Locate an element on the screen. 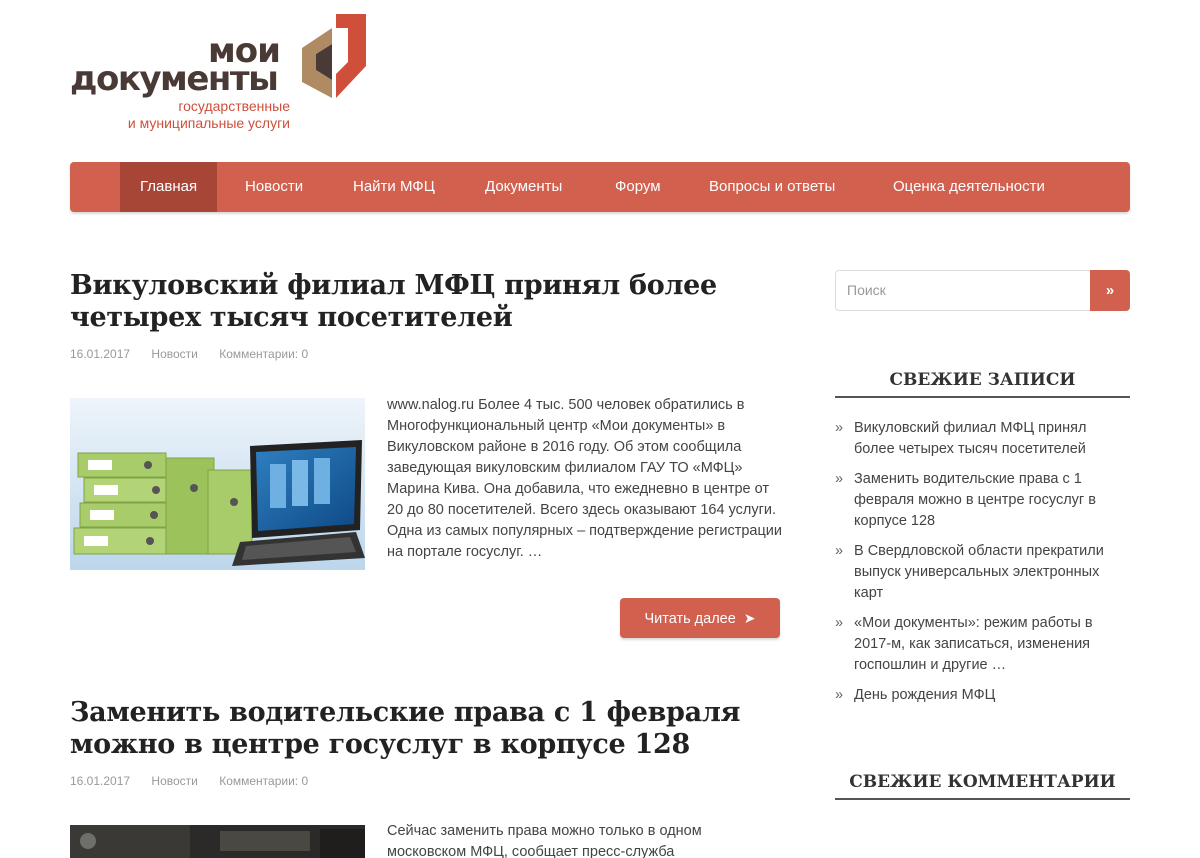 The image size is (1200, 858). article-title-line: можно в центре госуслуг в корпусе 128 is located at coordinates (380, 744).